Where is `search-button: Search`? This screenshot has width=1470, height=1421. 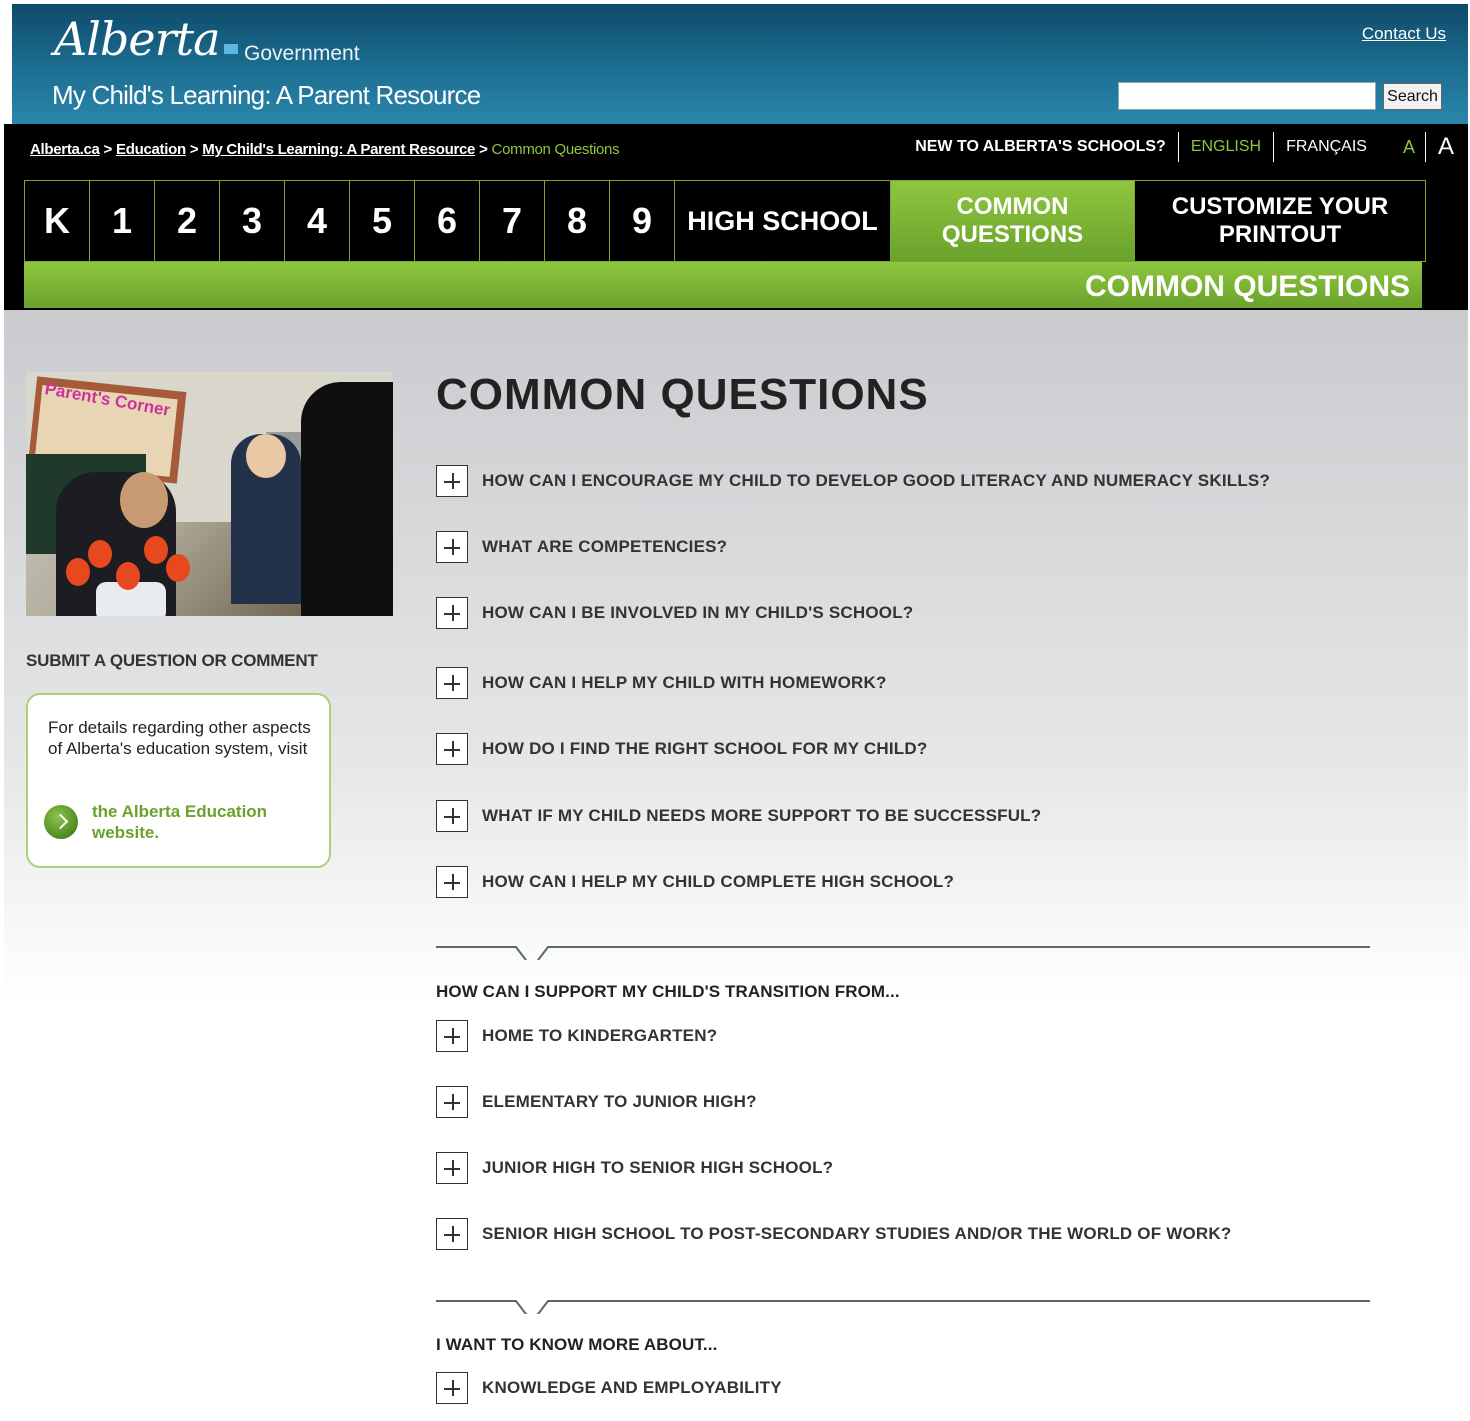 search-button: Search is located at coordinates (1412, 96).